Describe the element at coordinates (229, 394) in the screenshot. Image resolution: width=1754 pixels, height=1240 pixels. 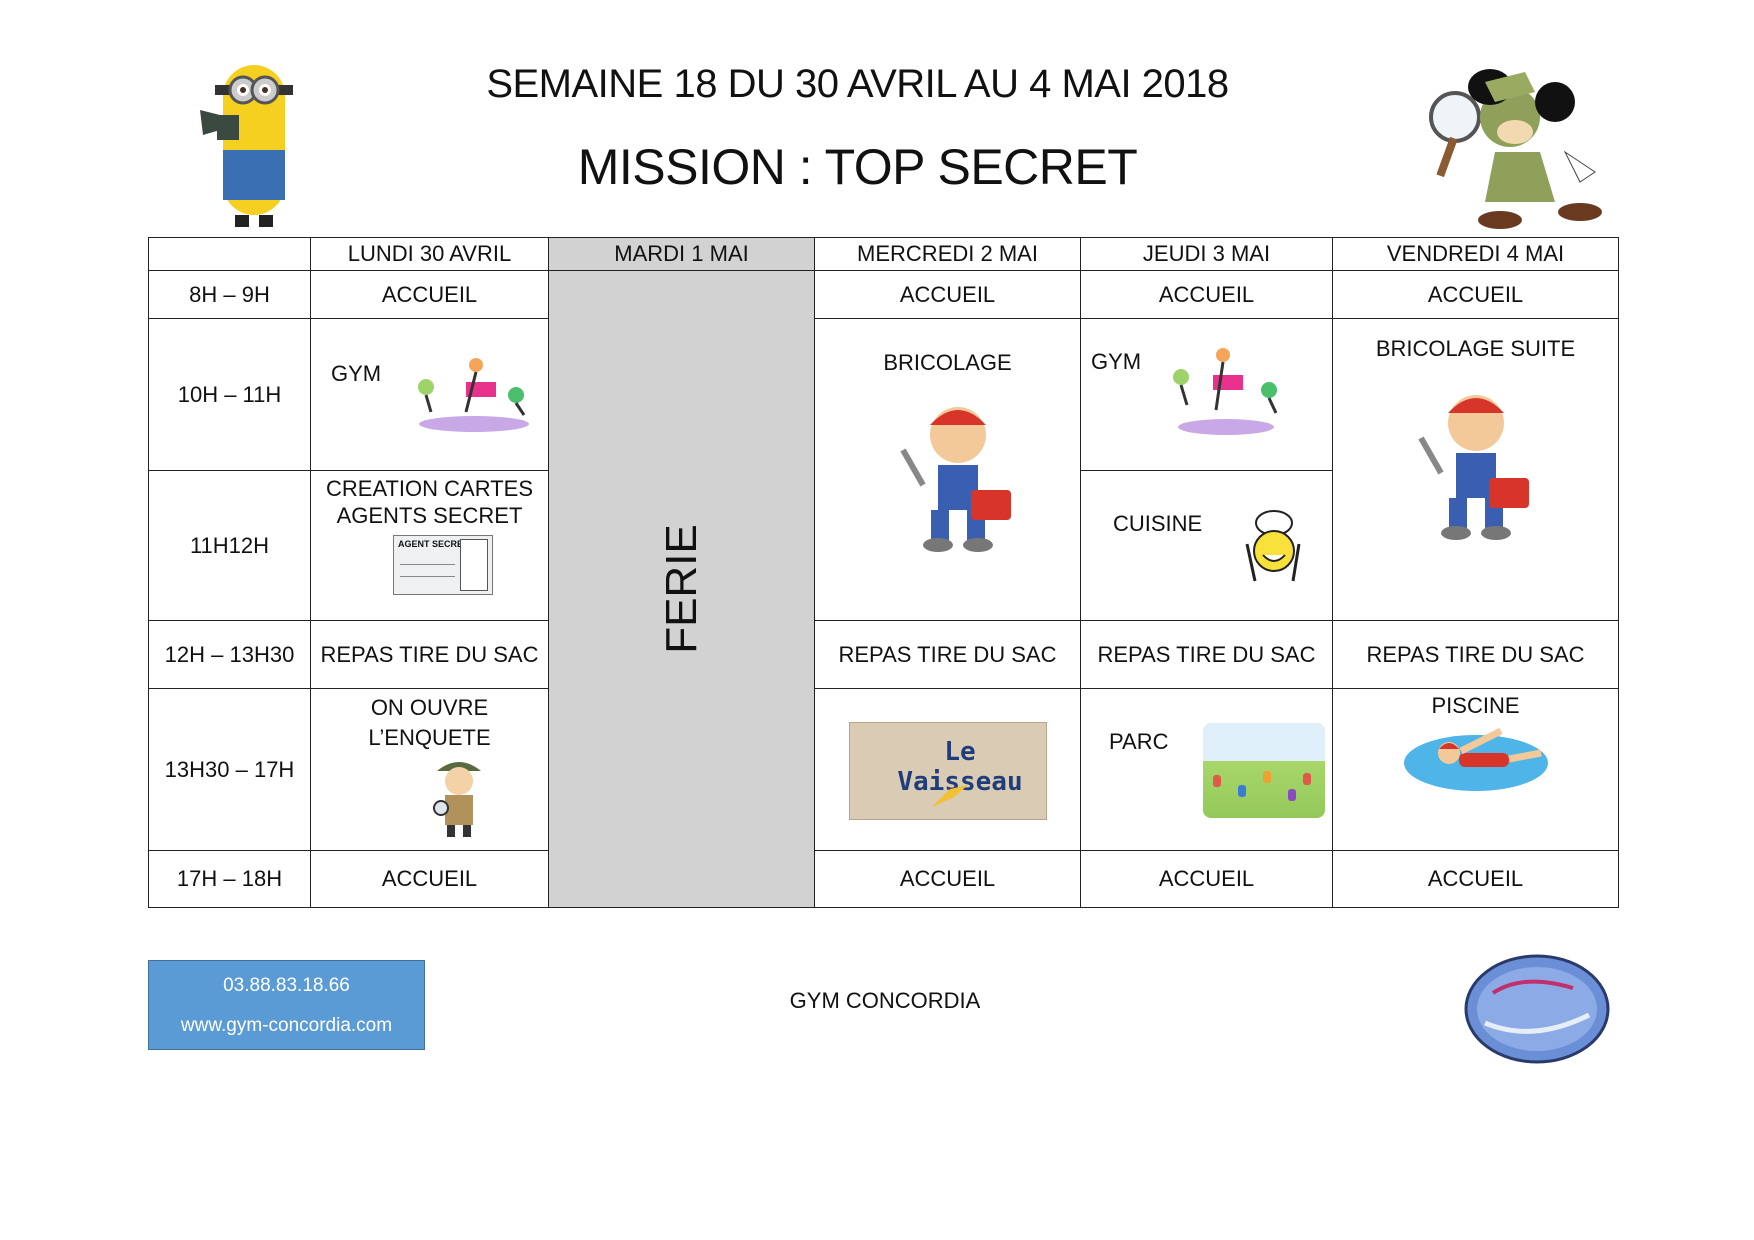
I see `time-slot: 10H – 11H` at that location.